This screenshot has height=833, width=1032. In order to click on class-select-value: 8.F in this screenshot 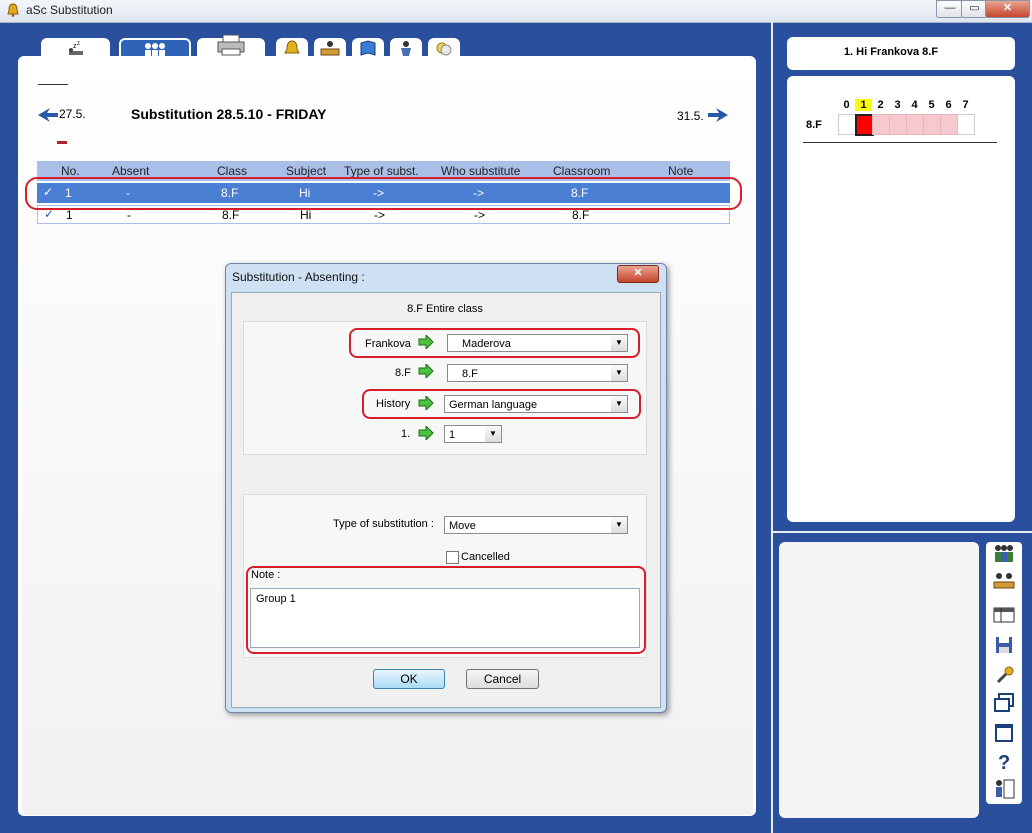, I will do `click(470, 374)`.